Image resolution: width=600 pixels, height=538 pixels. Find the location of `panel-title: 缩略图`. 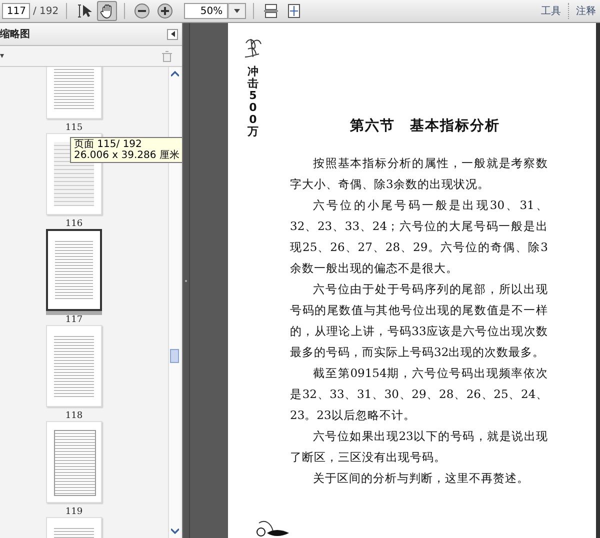

panel-title: 缩略图 is located at coordinates (15, 34).